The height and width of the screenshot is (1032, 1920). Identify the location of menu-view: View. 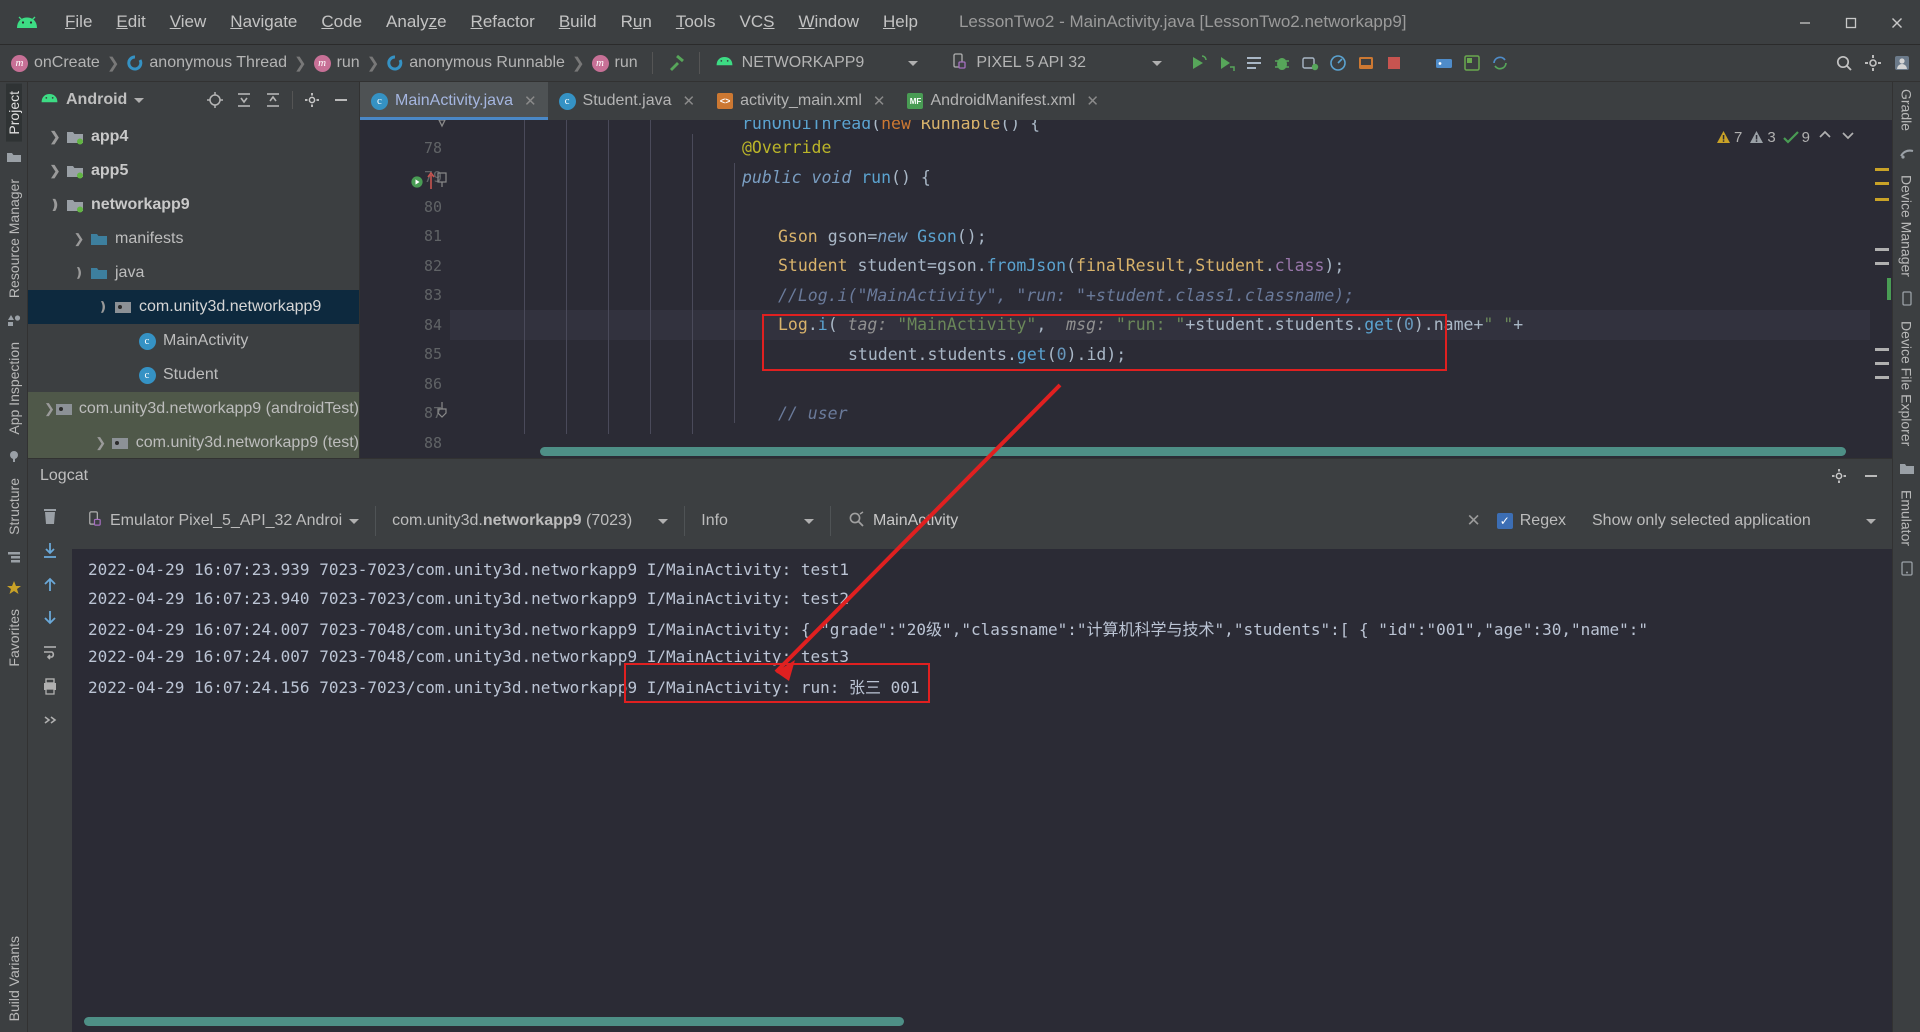
(188, 22).